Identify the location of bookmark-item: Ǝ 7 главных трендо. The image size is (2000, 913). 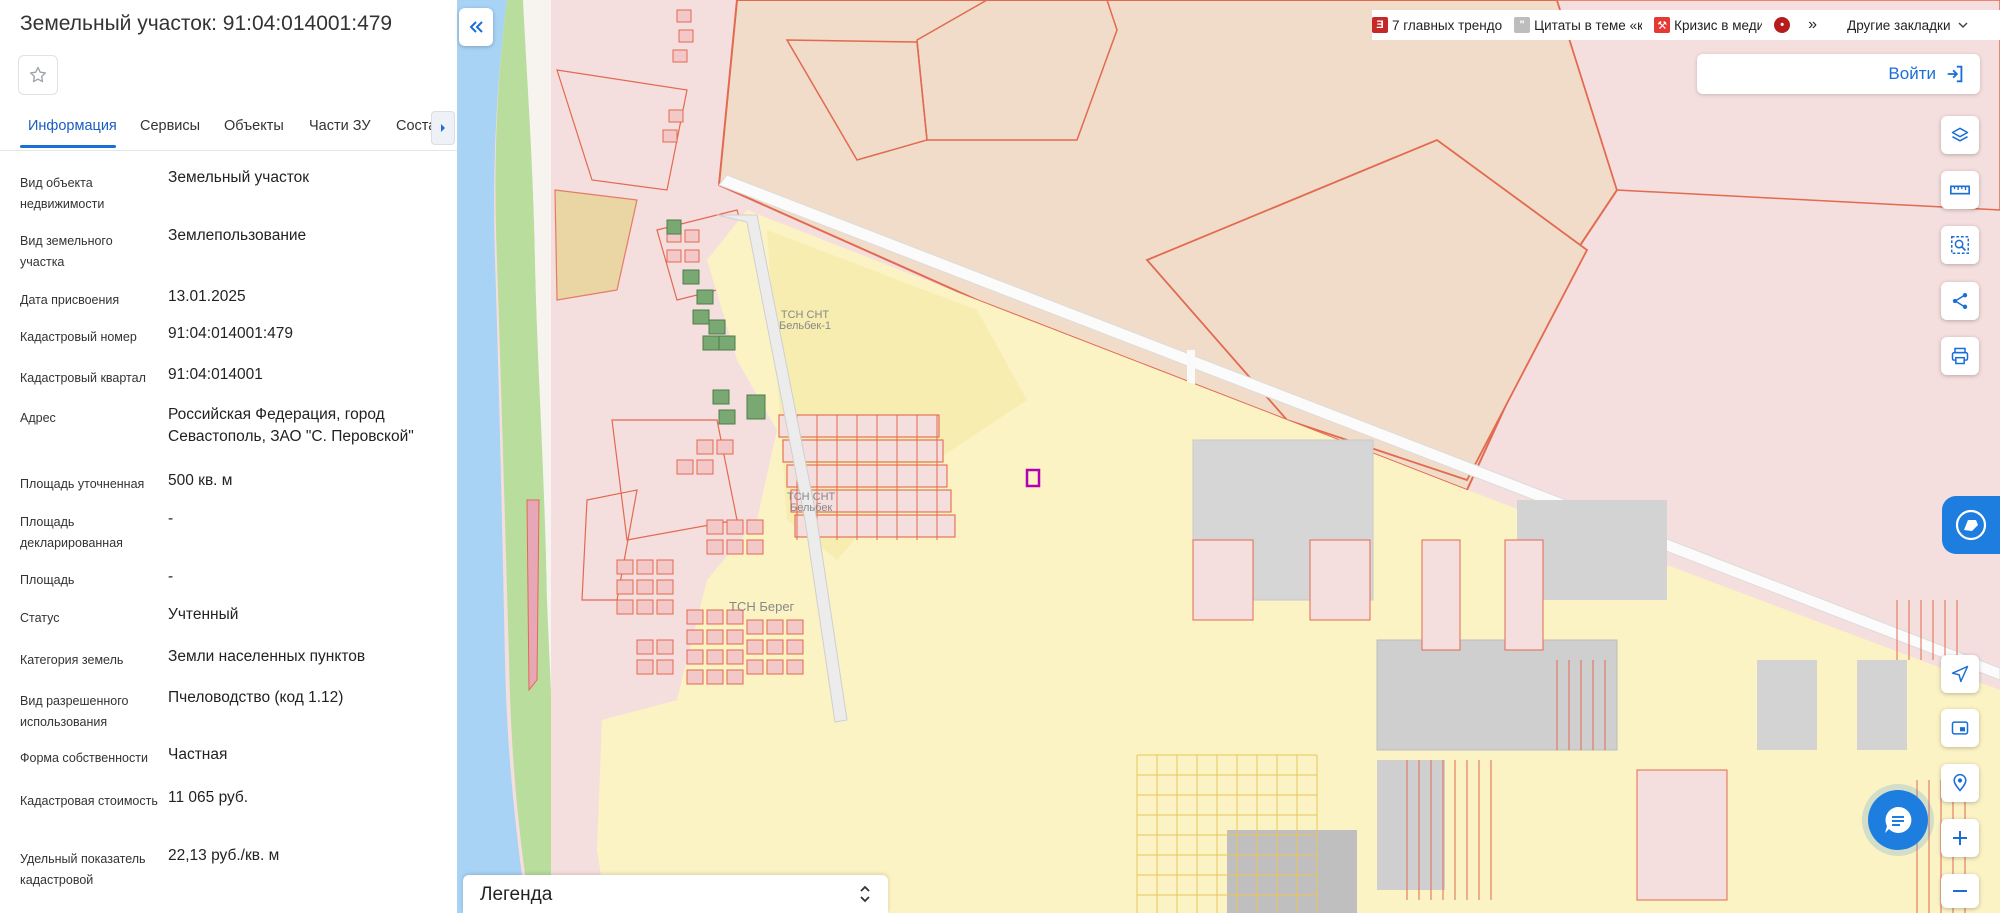
(1437, 25).